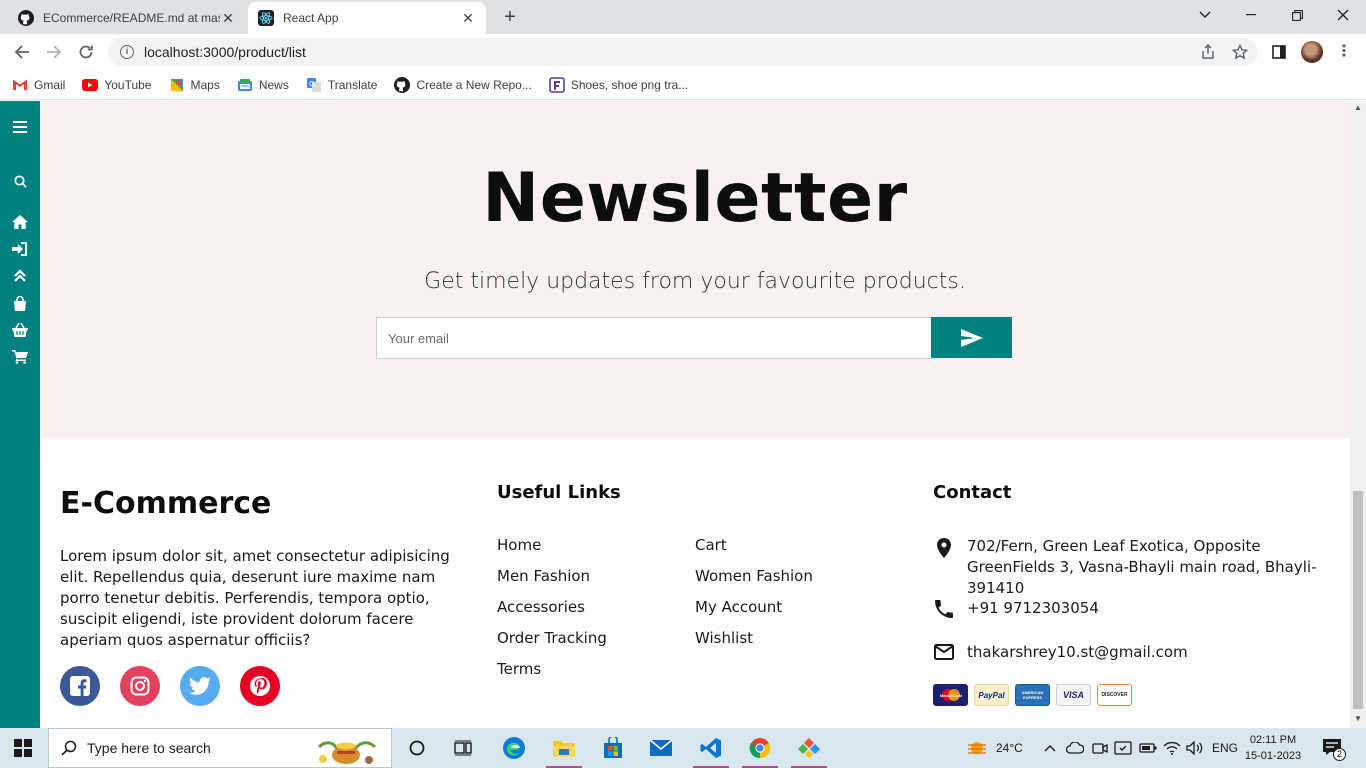  Describe the element at coordinates (1205, 15) in the screenshot. I see `tab-search-icon` at that location.